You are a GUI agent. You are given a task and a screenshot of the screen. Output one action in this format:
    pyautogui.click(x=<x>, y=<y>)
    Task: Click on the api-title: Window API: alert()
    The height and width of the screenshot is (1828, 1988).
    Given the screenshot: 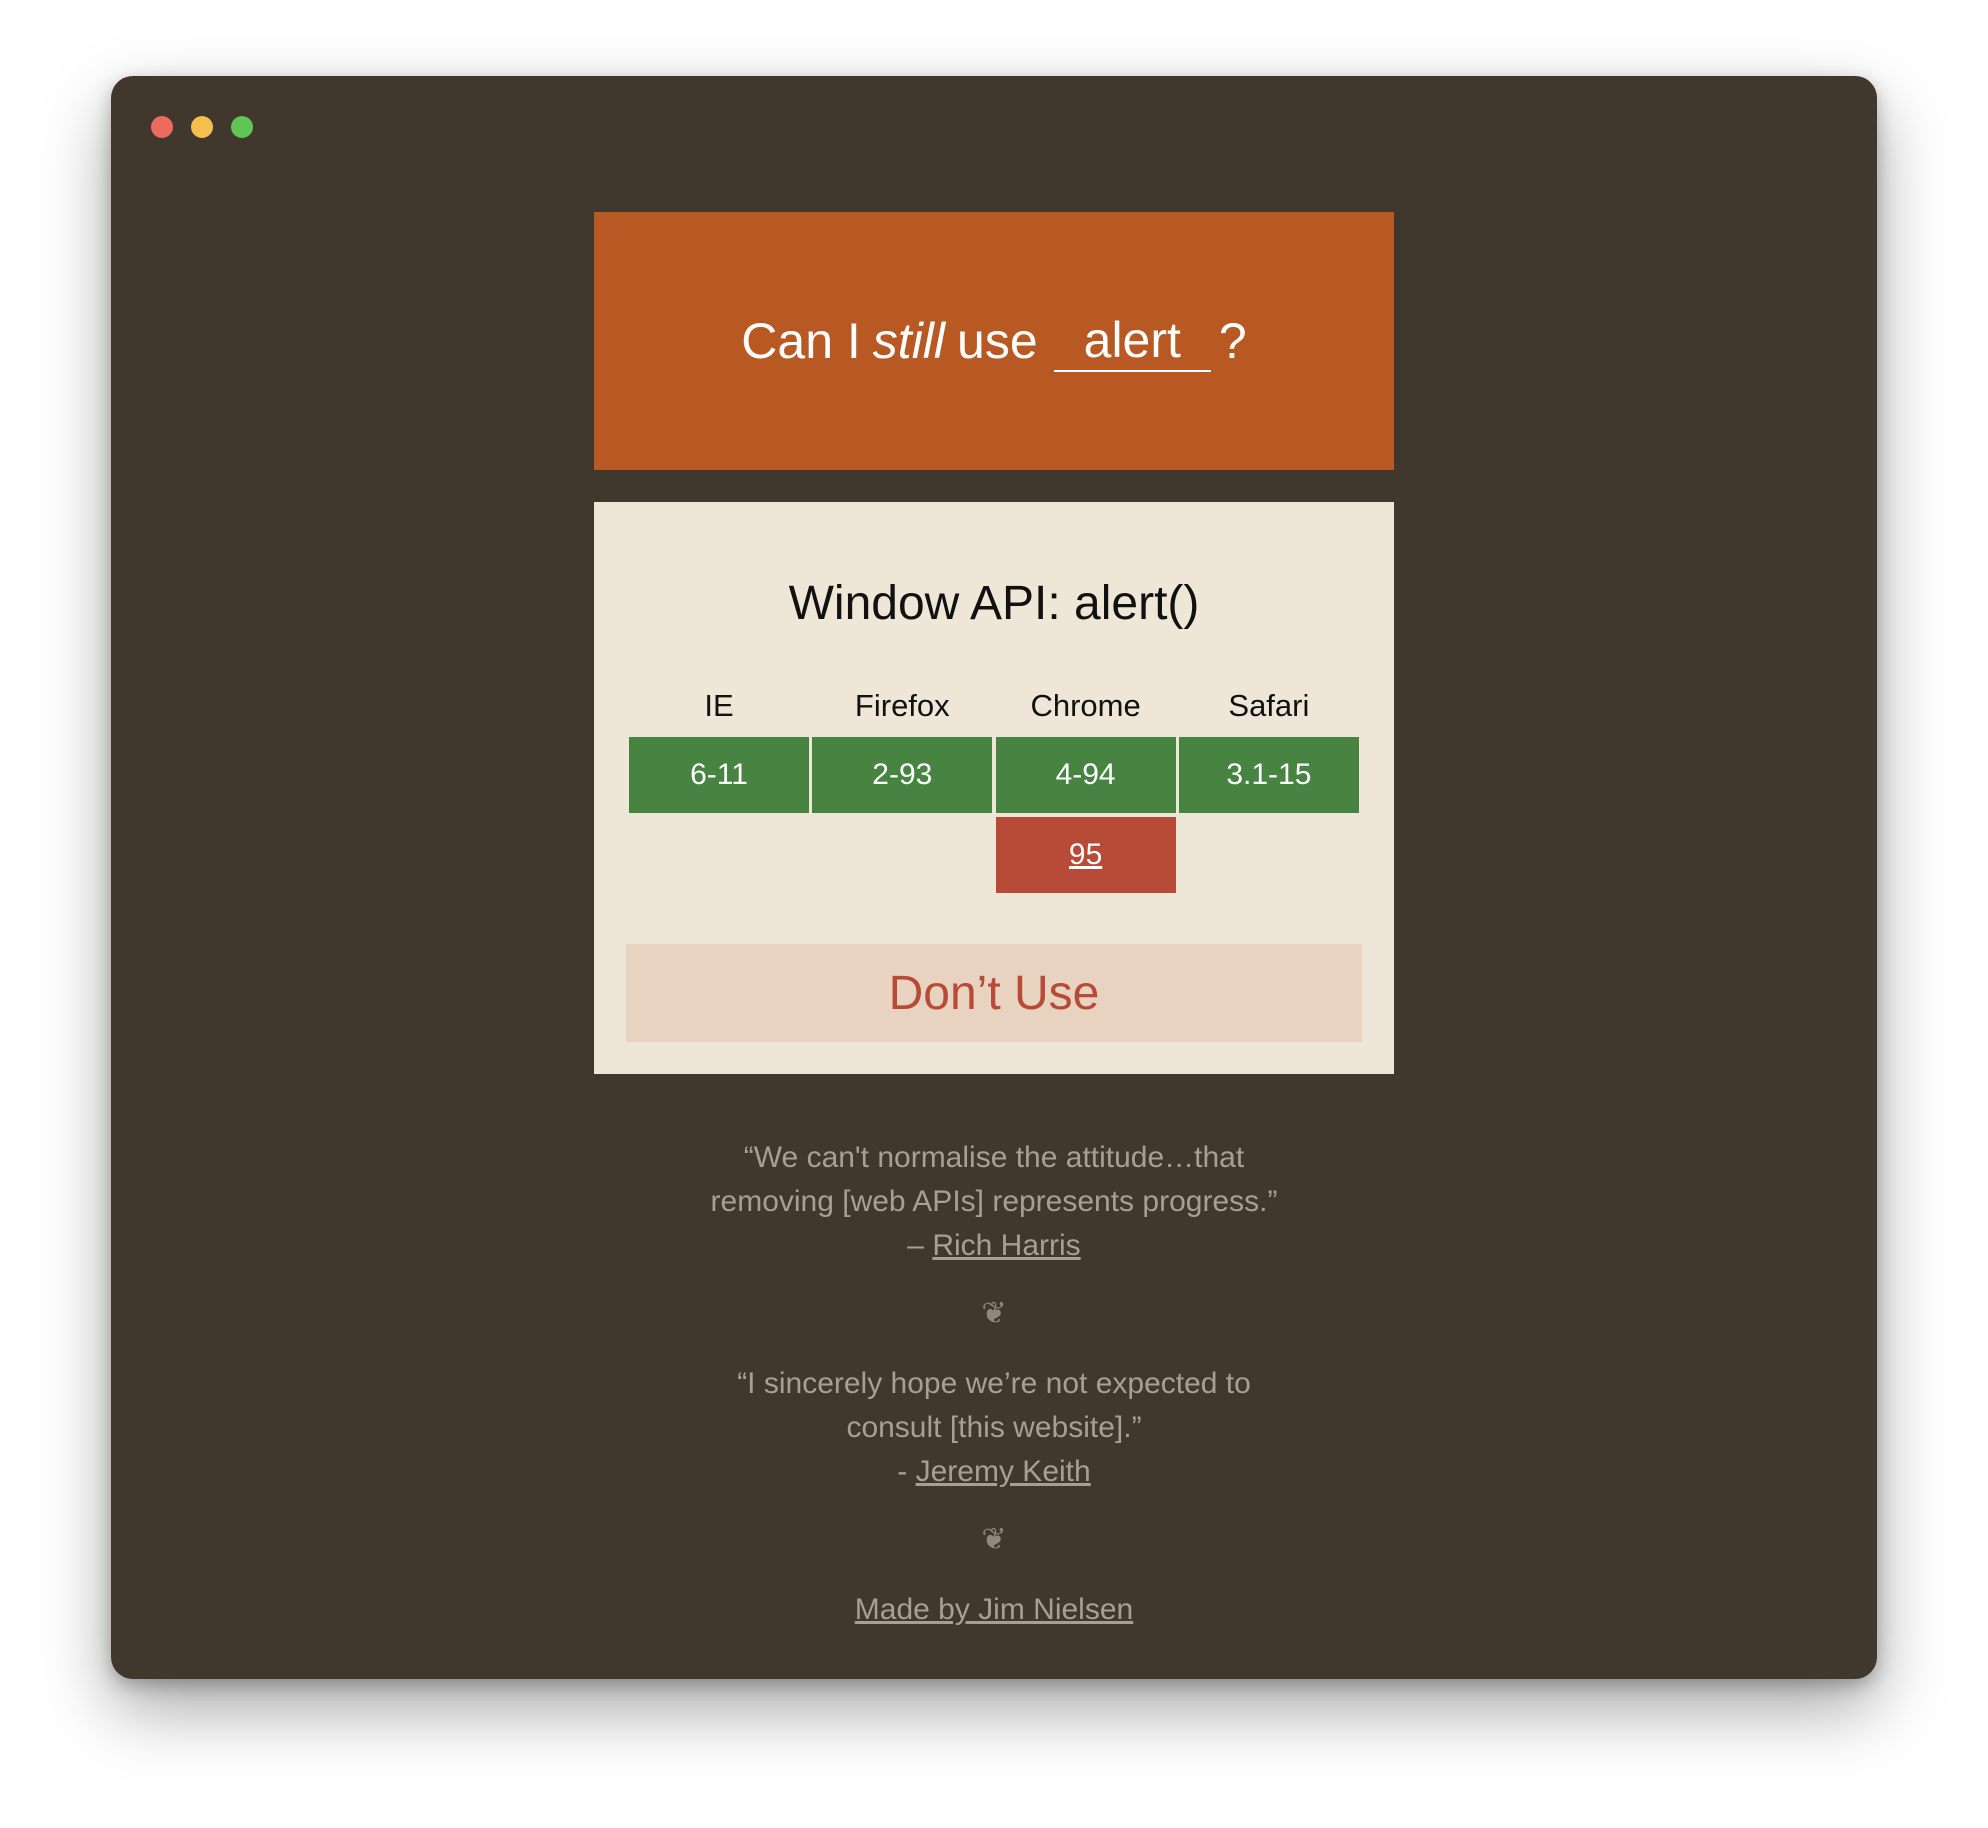 What is the action you would take?
    pyautogui.click(x=994, y=603)
    